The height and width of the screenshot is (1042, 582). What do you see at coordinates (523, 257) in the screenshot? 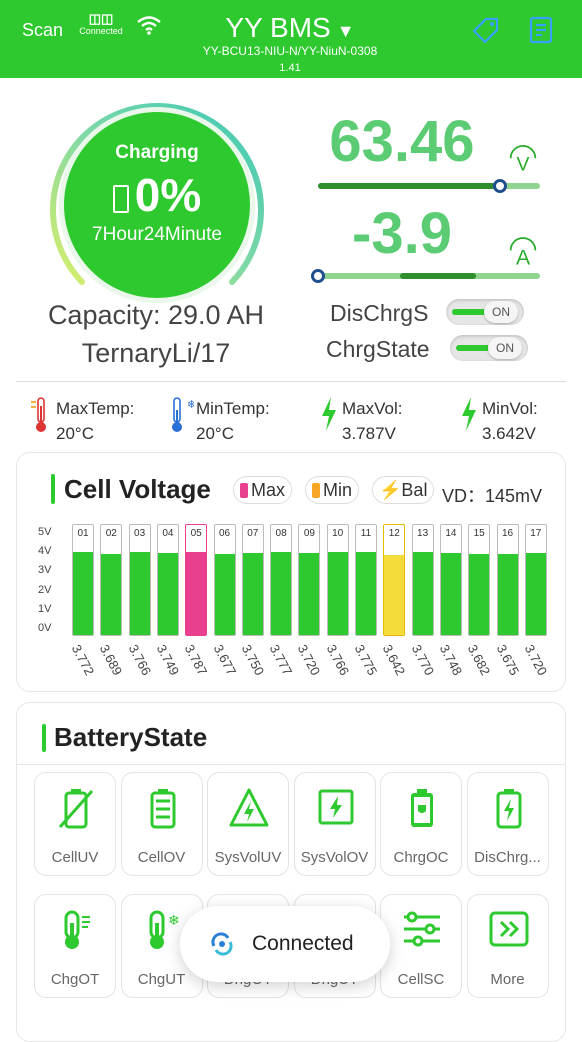
I see `current-unit: A` at bounding box center [523, 257].